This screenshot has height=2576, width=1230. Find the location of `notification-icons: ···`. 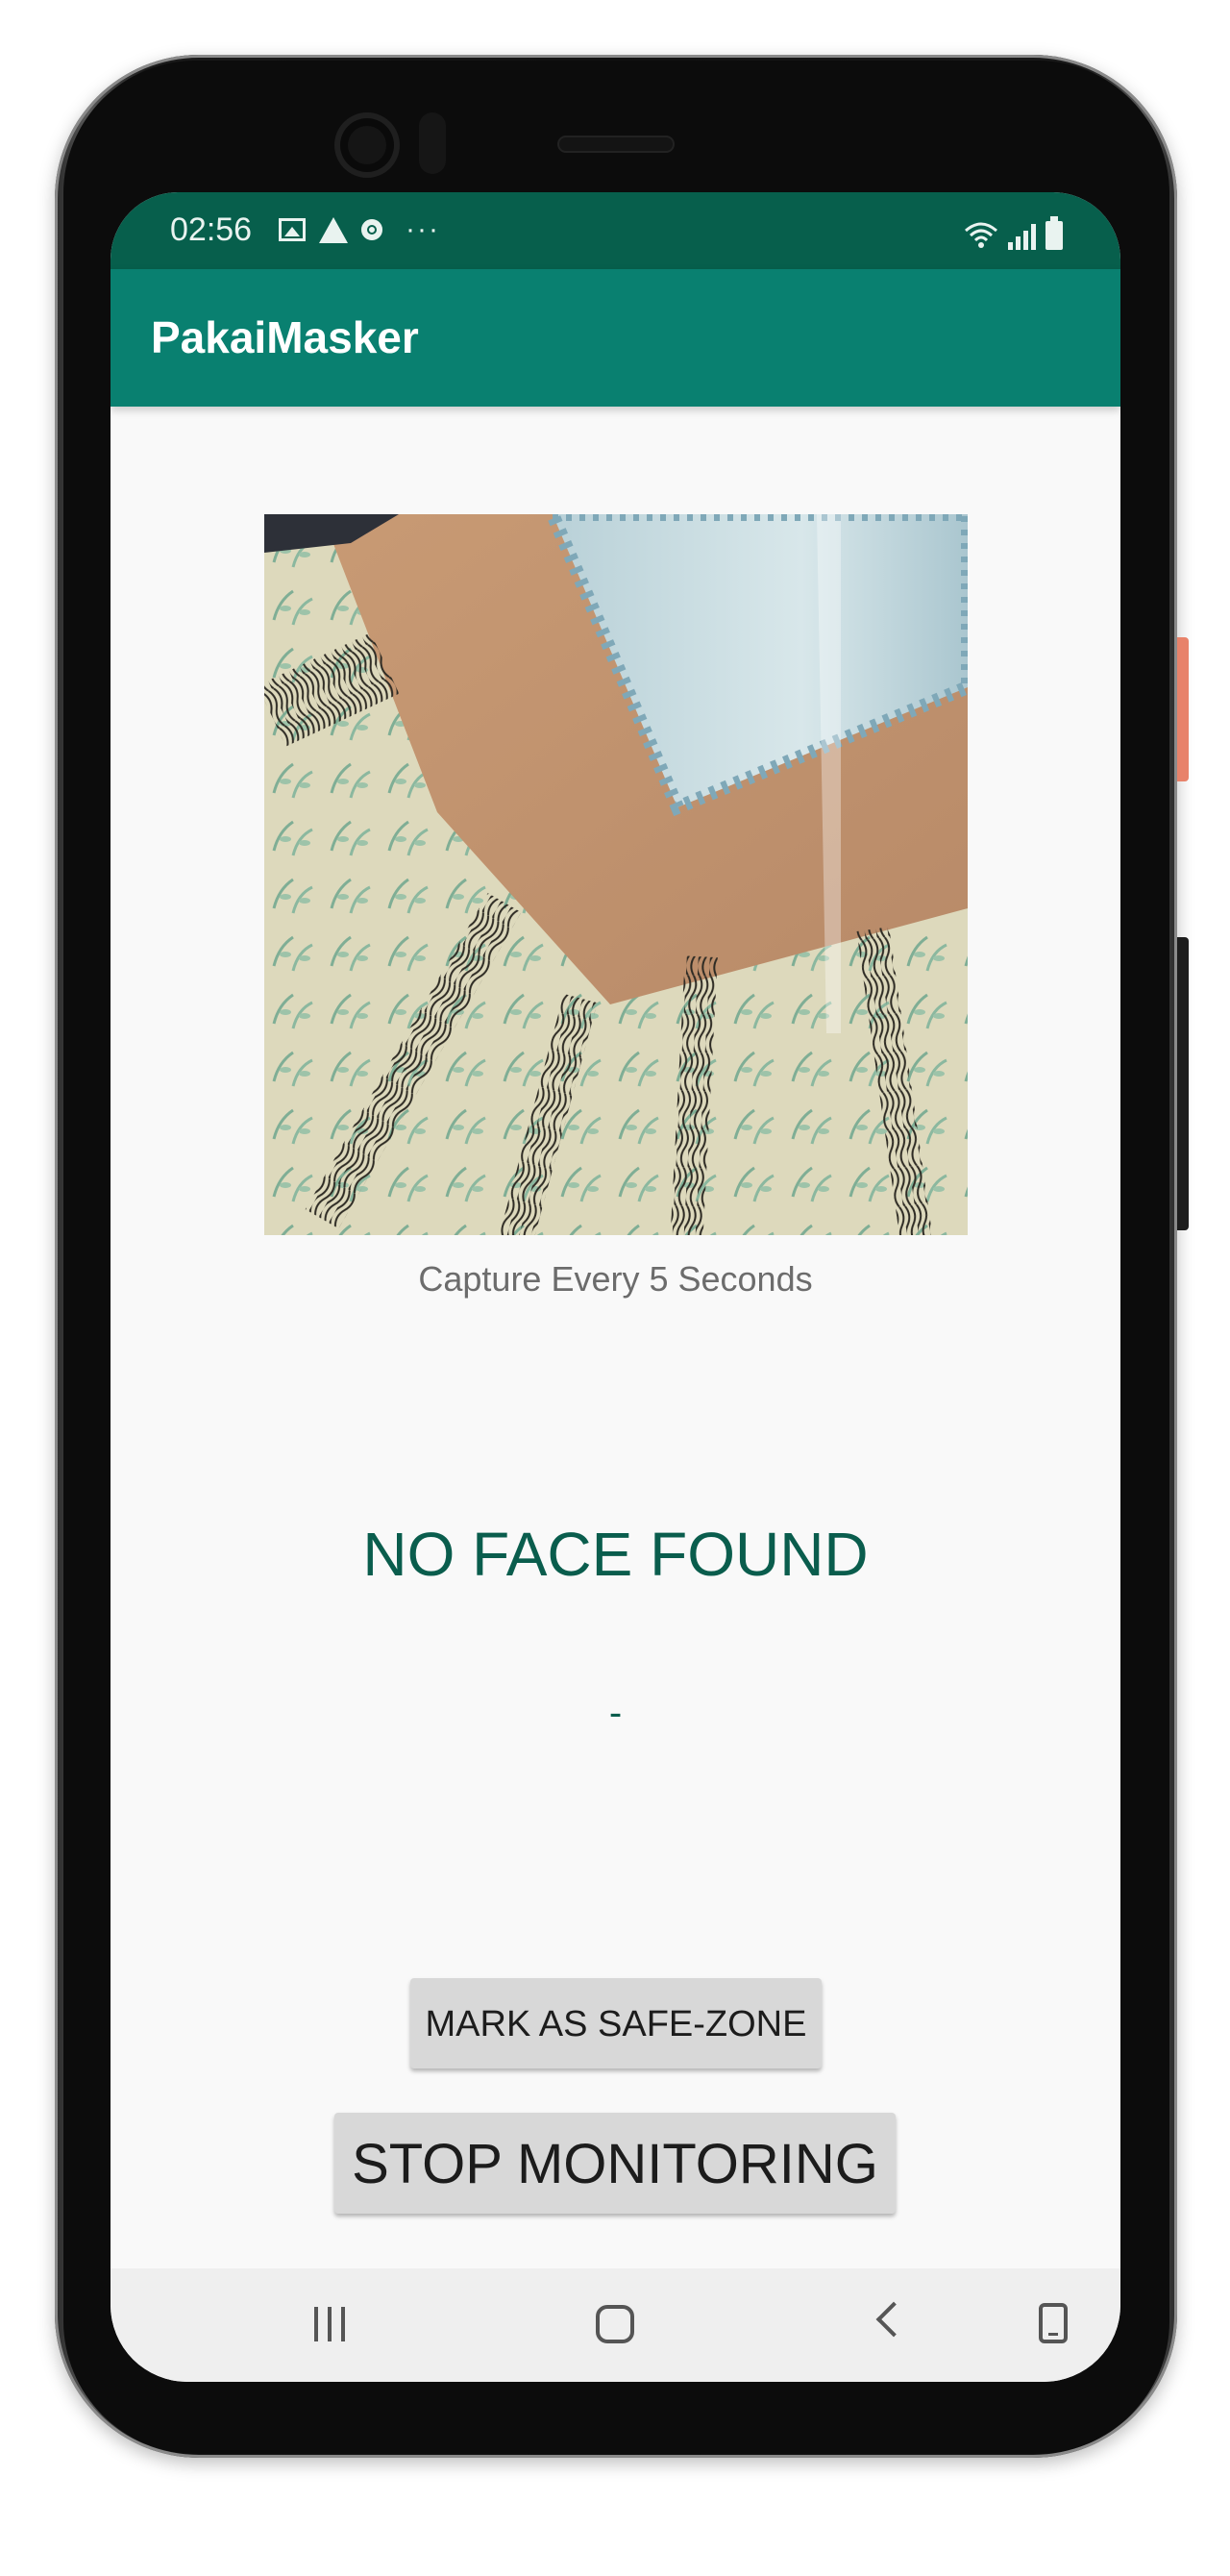

notification-icons: ··· is located at coordinates (360, 230).